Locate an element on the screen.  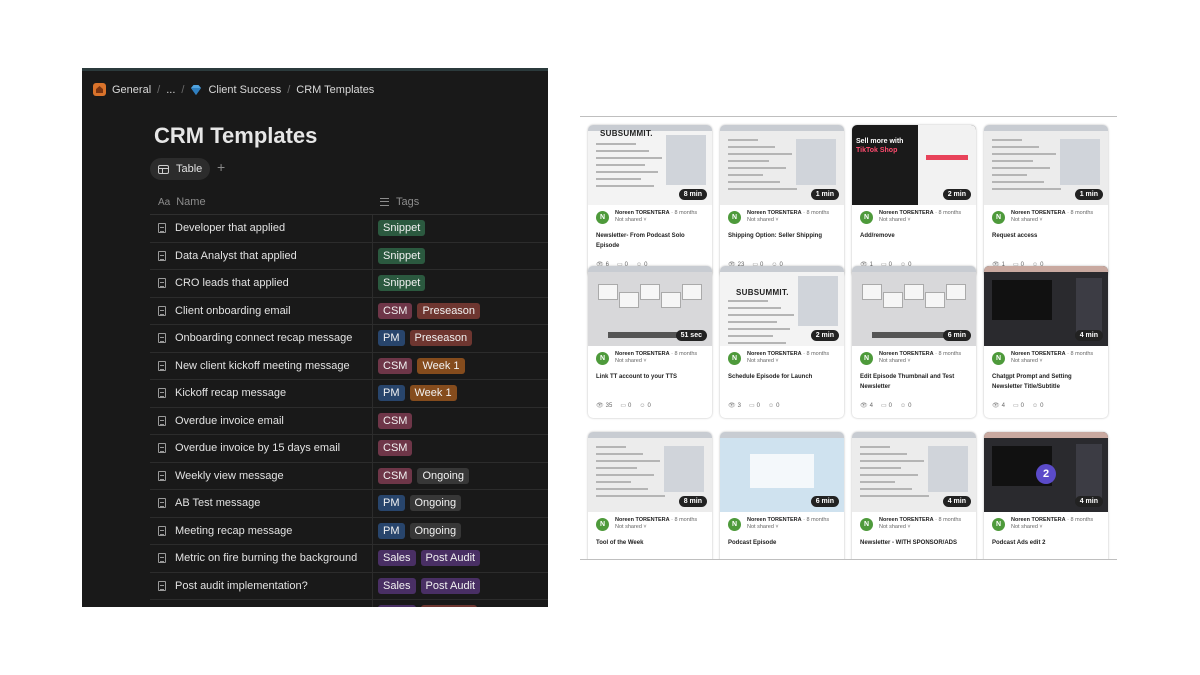
row-tags-cell: CSM Ongoing is located at coordinates (421, 475).